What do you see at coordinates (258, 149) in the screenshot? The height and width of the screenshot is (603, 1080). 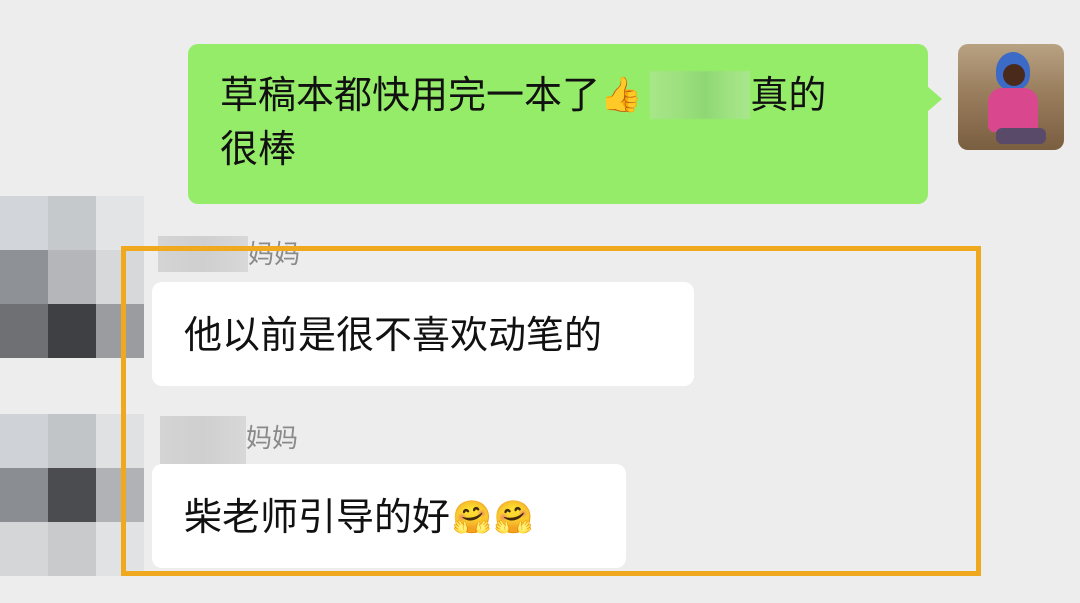 I see `message-text-line2: 很棒` at bounding box center [258, 149].